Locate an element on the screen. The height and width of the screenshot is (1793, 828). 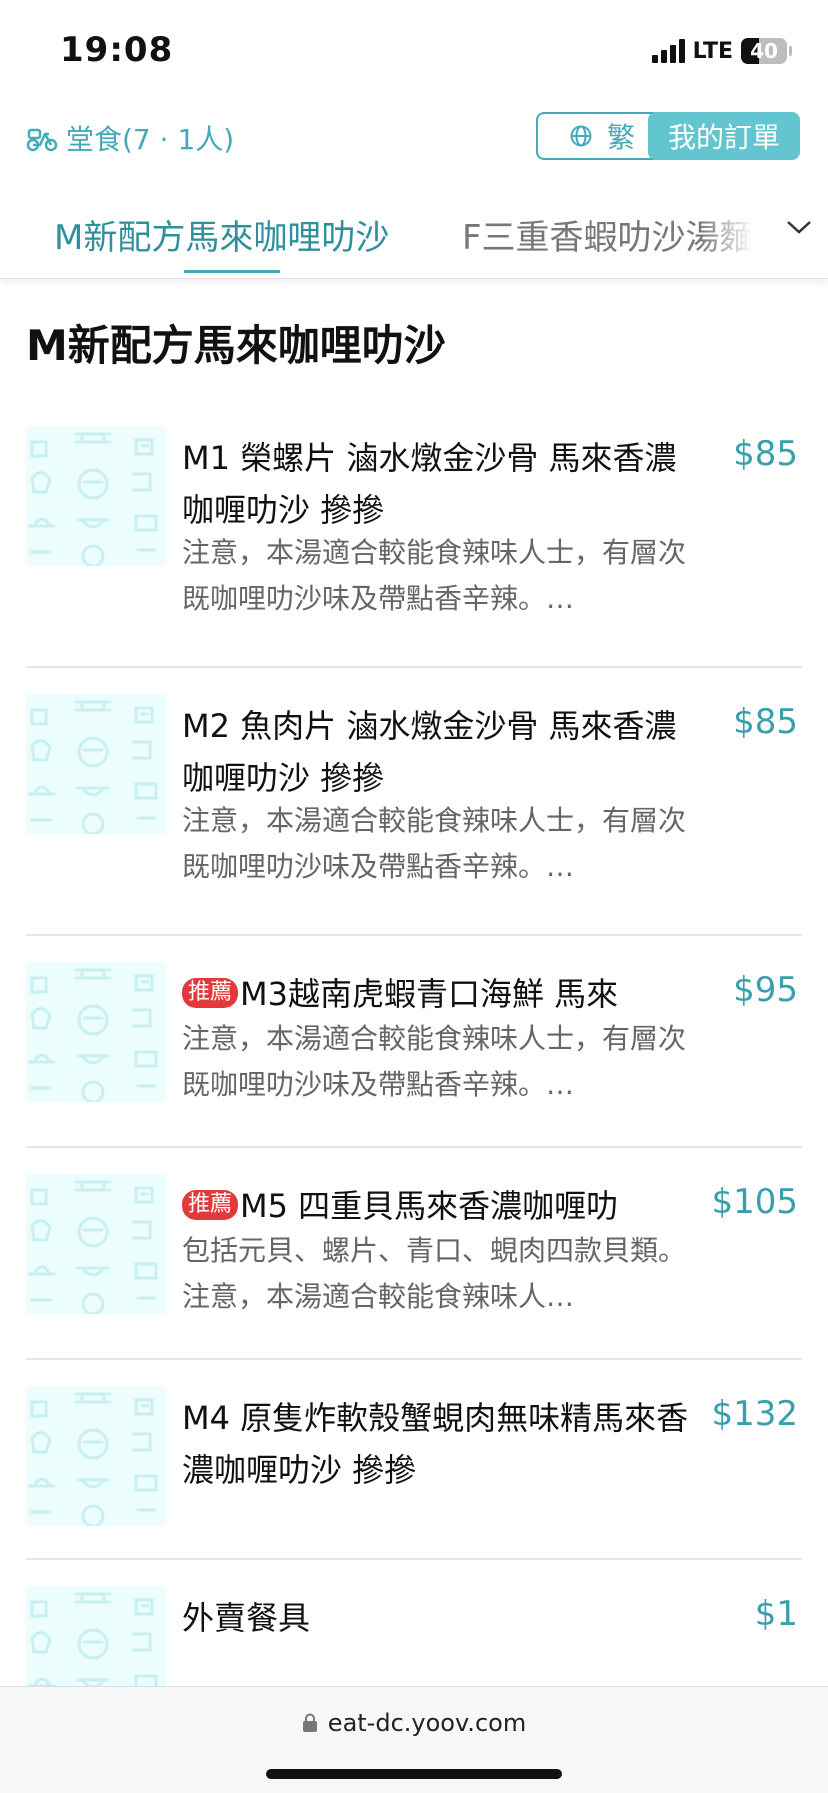
active-tab-indicator is located at coordinates (232, 271).